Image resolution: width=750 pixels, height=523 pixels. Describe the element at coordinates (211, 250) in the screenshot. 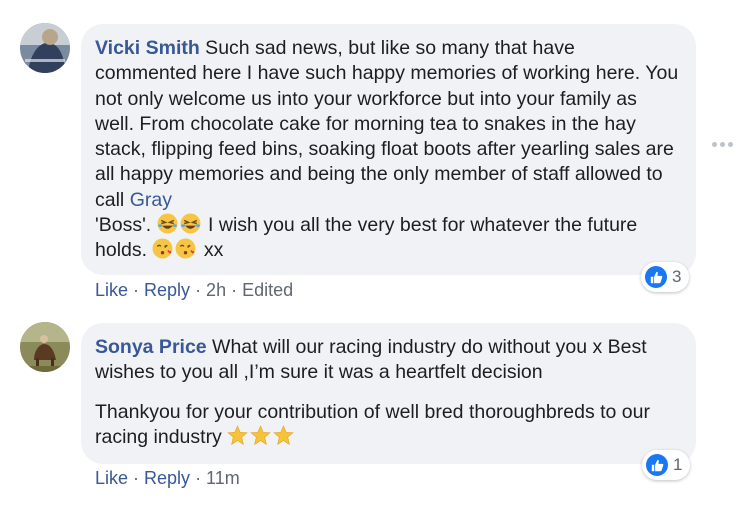

I see `comment-text-cont: xx` at that location.